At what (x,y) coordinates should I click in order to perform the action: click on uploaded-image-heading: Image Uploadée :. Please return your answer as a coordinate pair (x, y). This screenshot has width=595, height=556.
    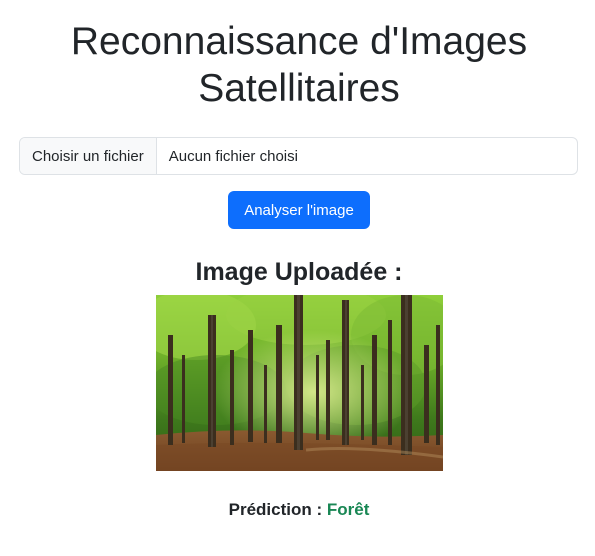
    Looking at the image, I should click on (299, 272).